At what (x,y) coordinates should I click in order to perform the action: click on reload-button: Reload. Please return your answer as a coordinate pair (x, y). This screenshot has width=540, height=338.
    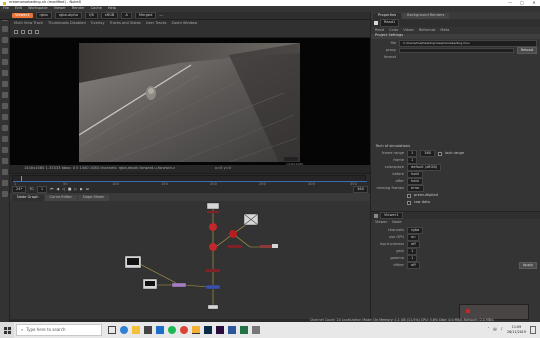
    Looking at the image, I should click on (526, 50).